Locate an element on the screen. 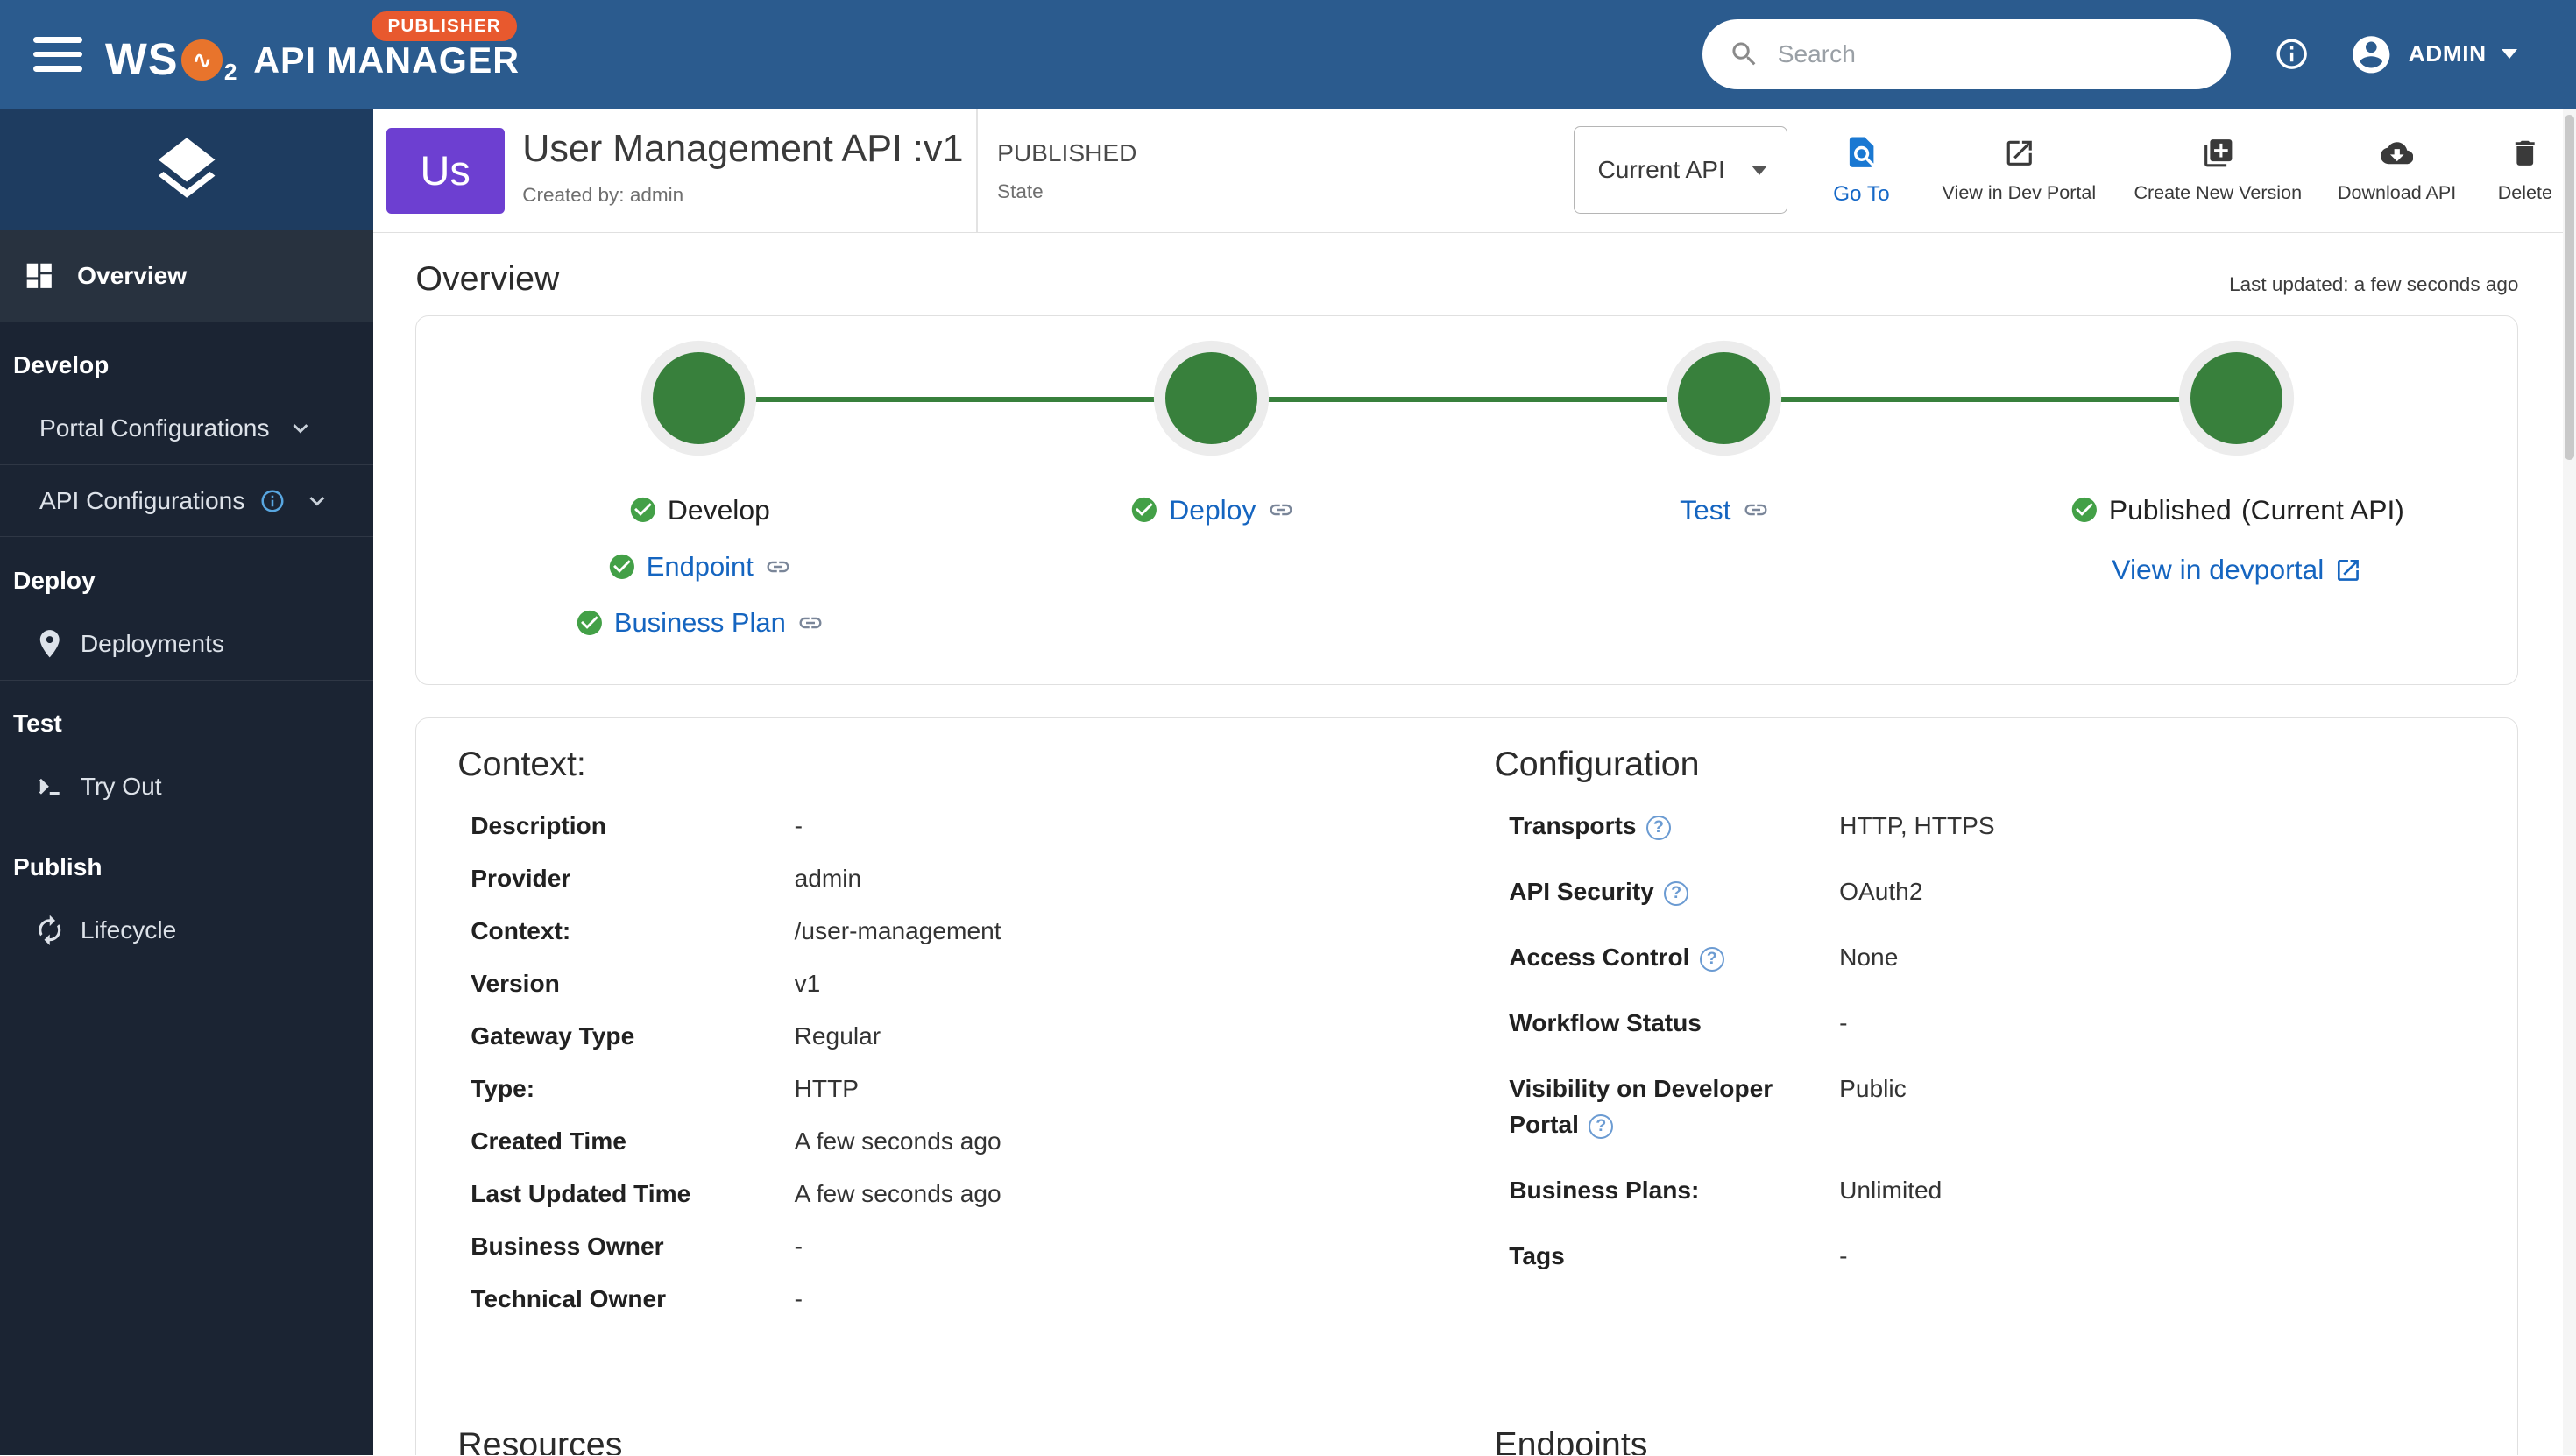 This screenshot has height=1456, width=2576. step-develop: Develop Endpoint Business Plan is located at coordinates (698, 495).